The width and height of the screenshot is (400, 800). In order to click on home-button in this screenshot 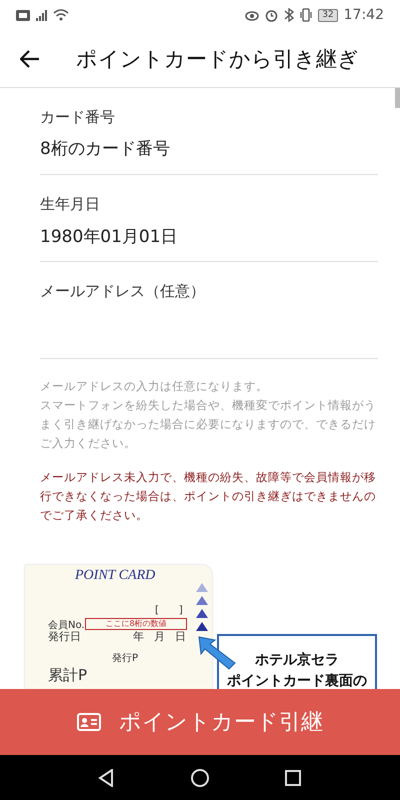, I will do `click(199, 777)`.